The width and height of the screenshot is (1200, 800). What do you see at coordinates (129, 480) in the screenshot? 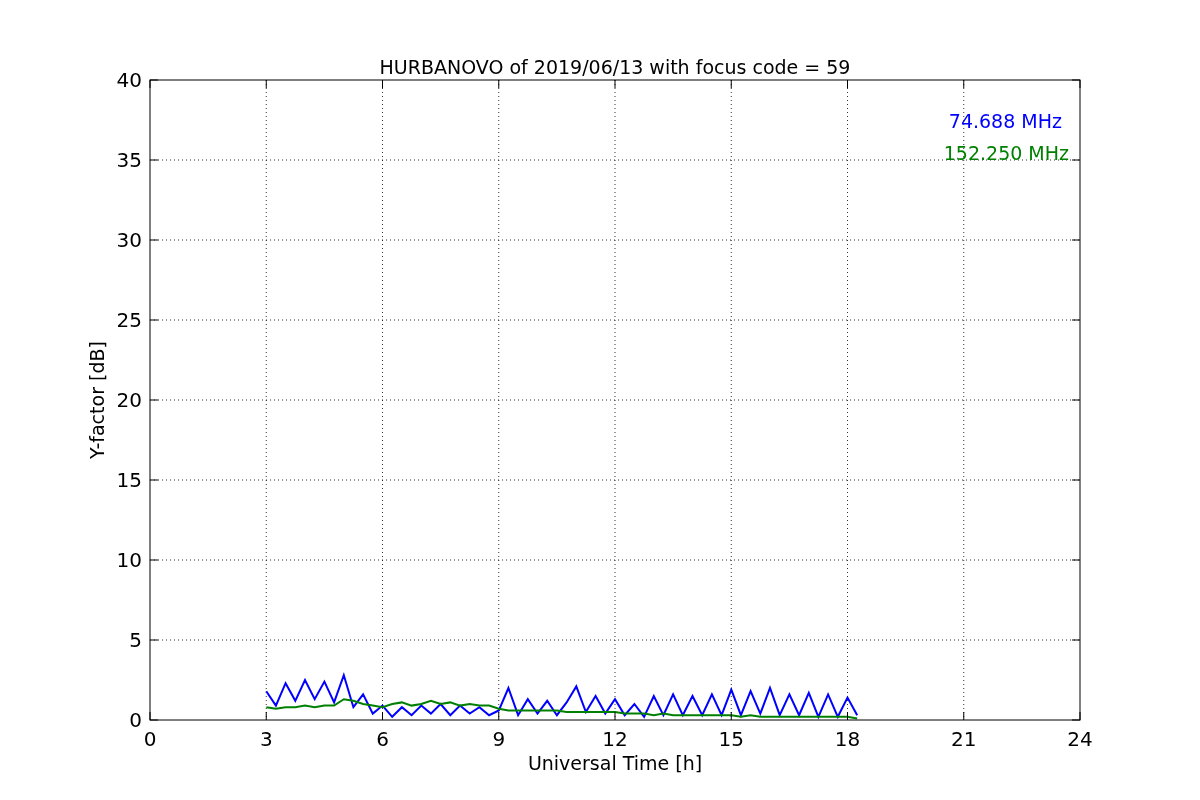
I see `y-tick-label: 15` at bounding box center [129, 480].